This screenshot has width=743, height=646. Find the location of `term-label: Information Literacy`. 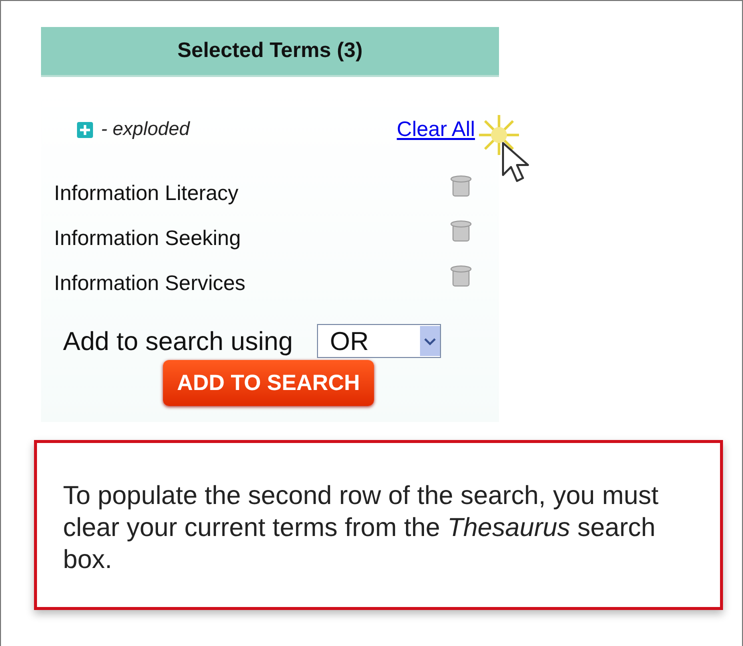

term-label: Information Literacy is located at coordinates (146, 194).